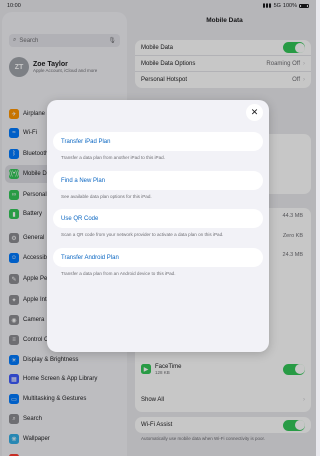 Image resolution: width=320 pixels, height=456 pixels. Describe the element at coordinates (90, 257) in the screenshot. I see `transfer-android-plan-label: Transfer Android Plan` at that location.